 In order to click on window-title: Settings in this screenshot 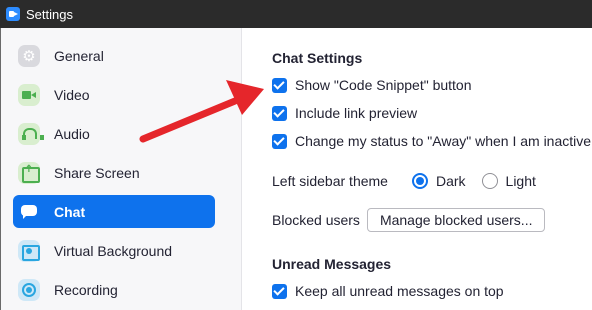, I will do `click(49, 14)`.